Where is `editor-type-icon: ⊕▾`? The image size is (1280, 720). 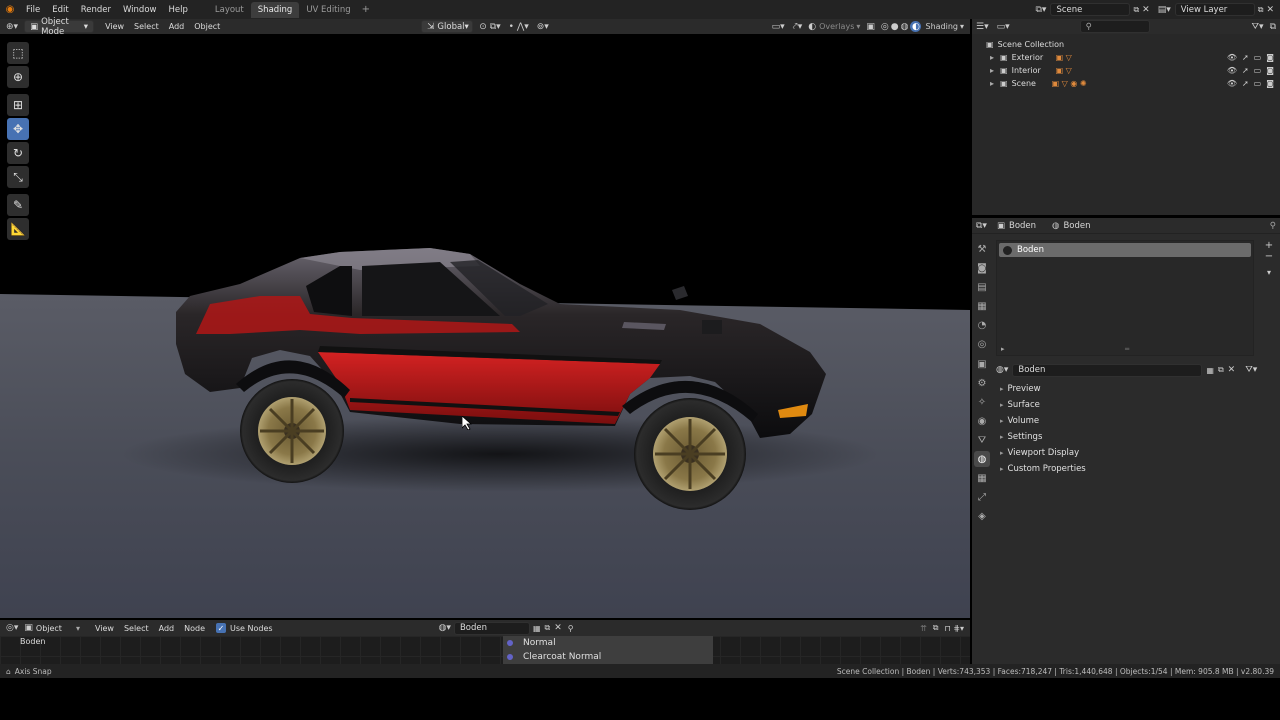
editor-type-icon: ⊕▾ is located at coordinates (12, 27).